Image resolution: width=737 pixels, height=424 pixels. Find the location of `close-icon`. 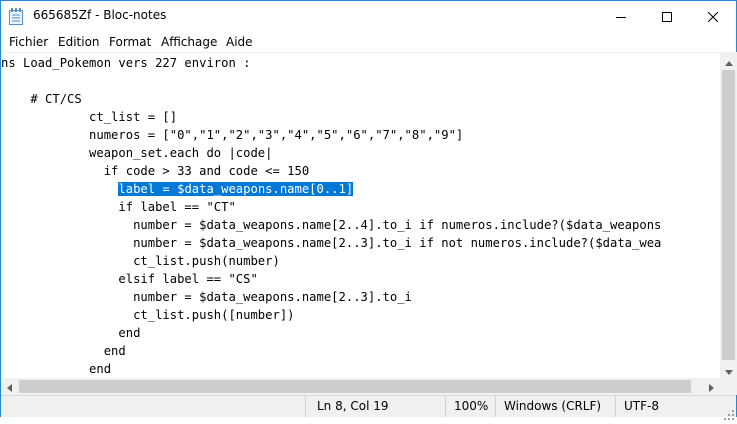

close-icon is located at coordinates (713, 16).